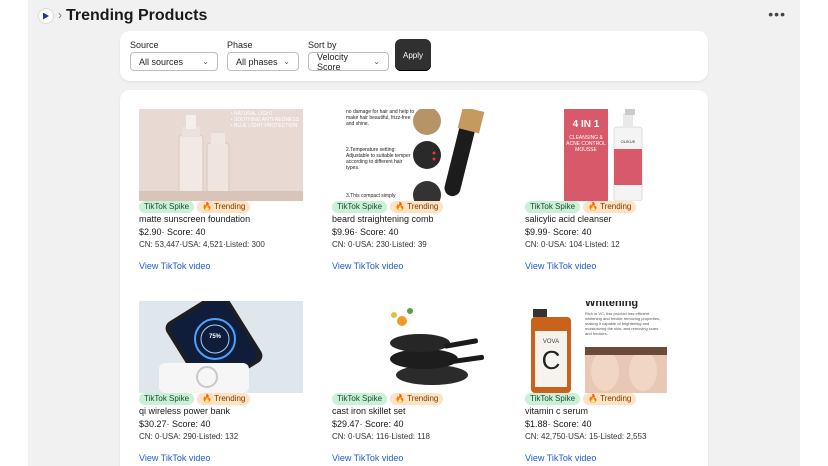  Describe the element at coordinates (46, 16) in the screenshot. I see `app-logo-icon` at that location.